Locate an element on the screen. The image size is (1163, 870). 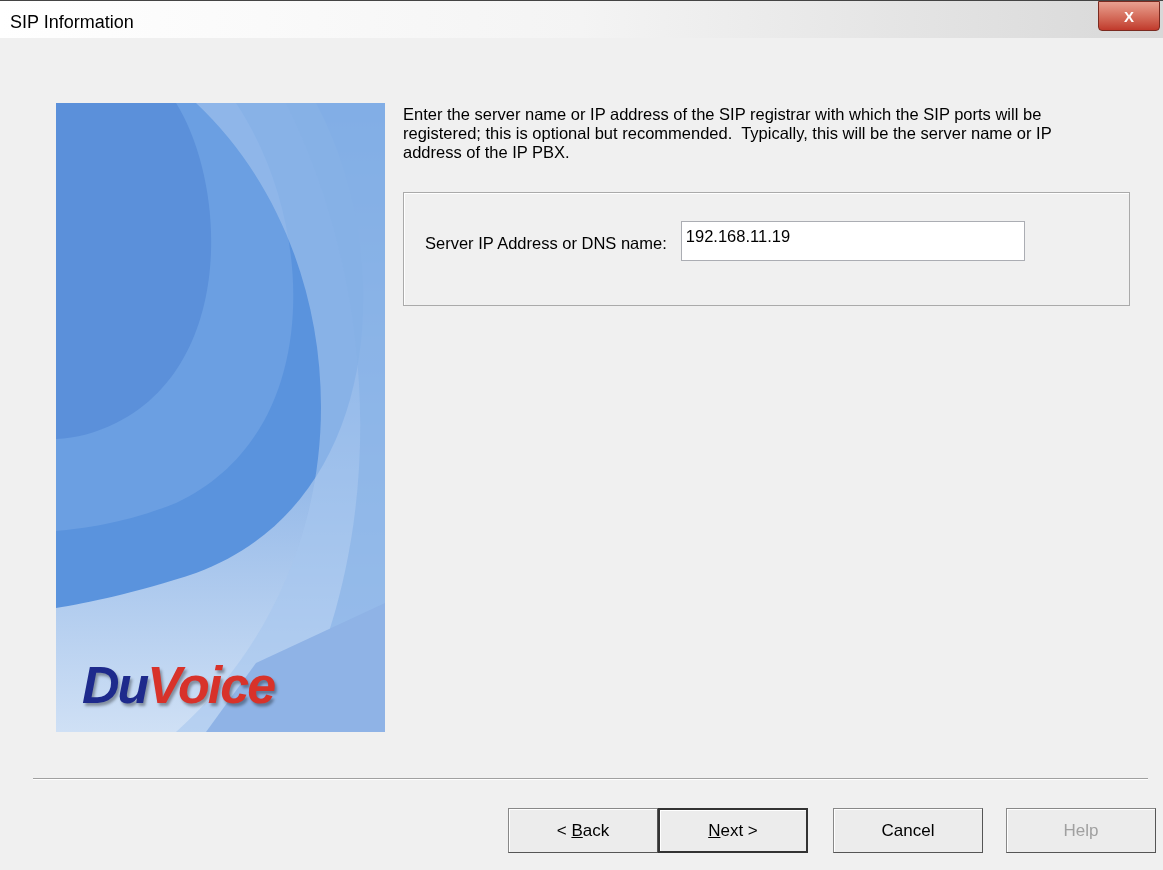
server-address-field: 192.168.11.19 is located at coordinates (852, 241).